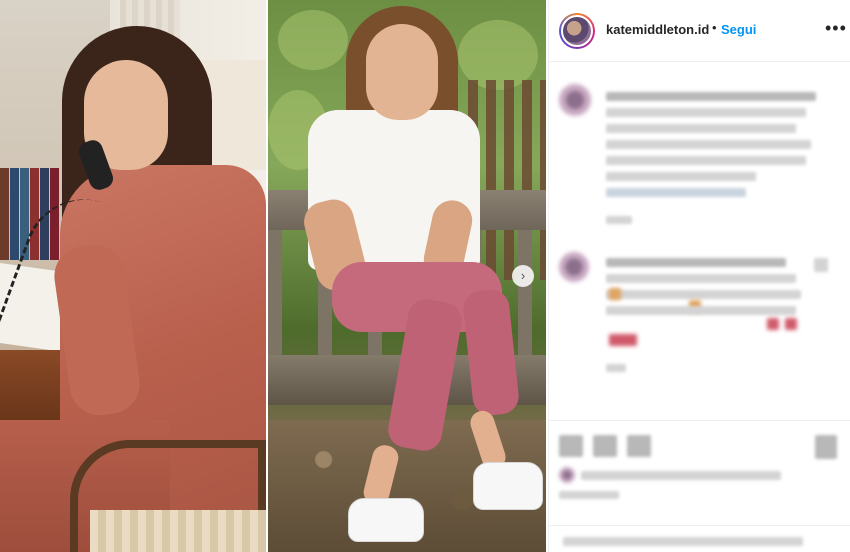  What do you see at coordinates (605, 446) in the screenshot?
I see `comment-icon` at bounding box center [605, 446].